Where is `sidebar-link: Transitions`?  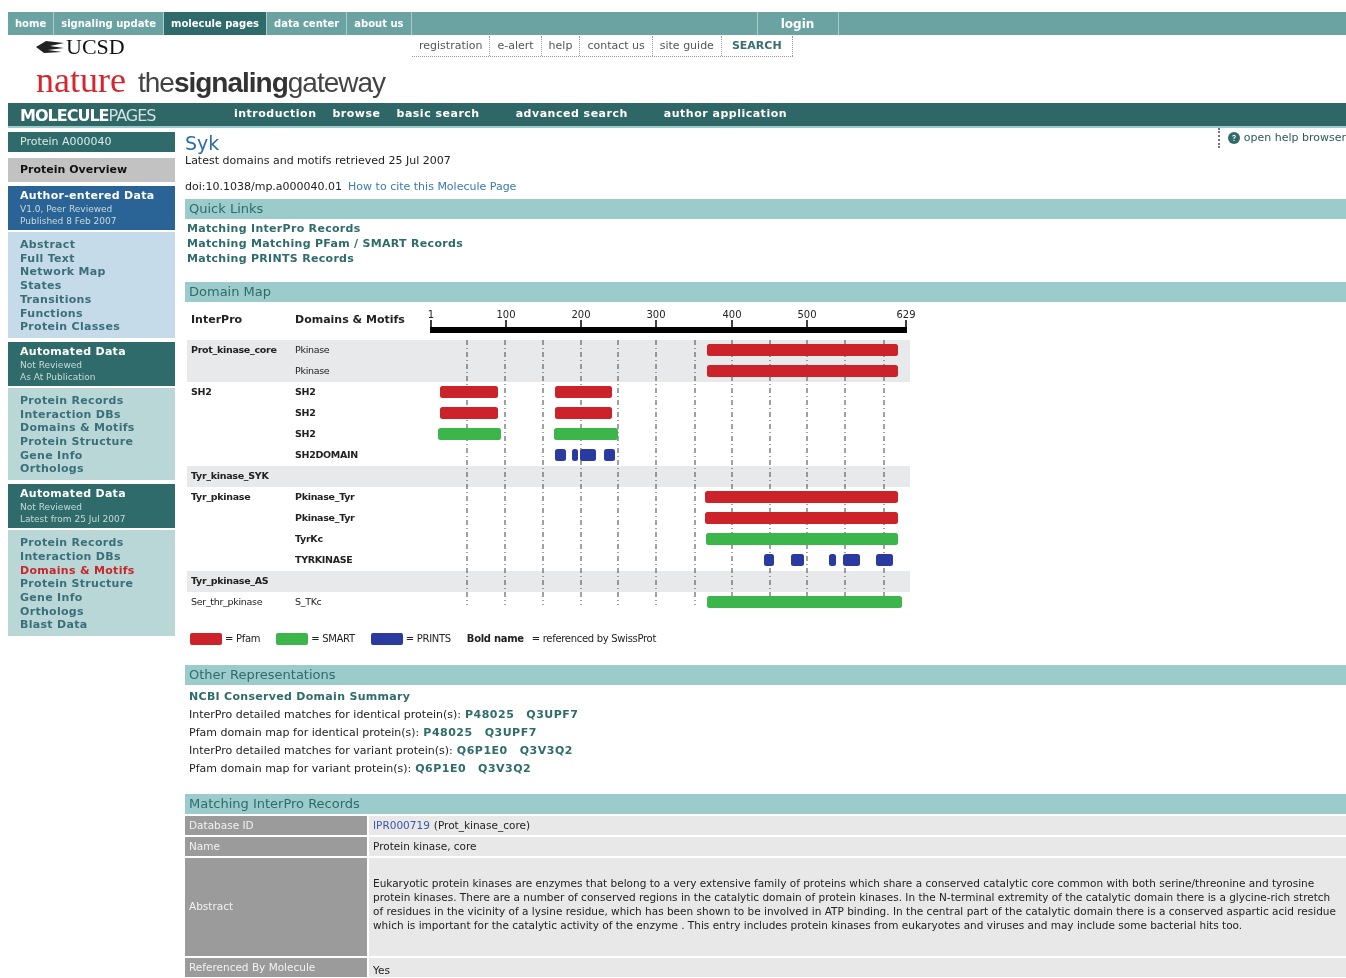
sidebar-link: Transitions is located at coordinates (91, 299).